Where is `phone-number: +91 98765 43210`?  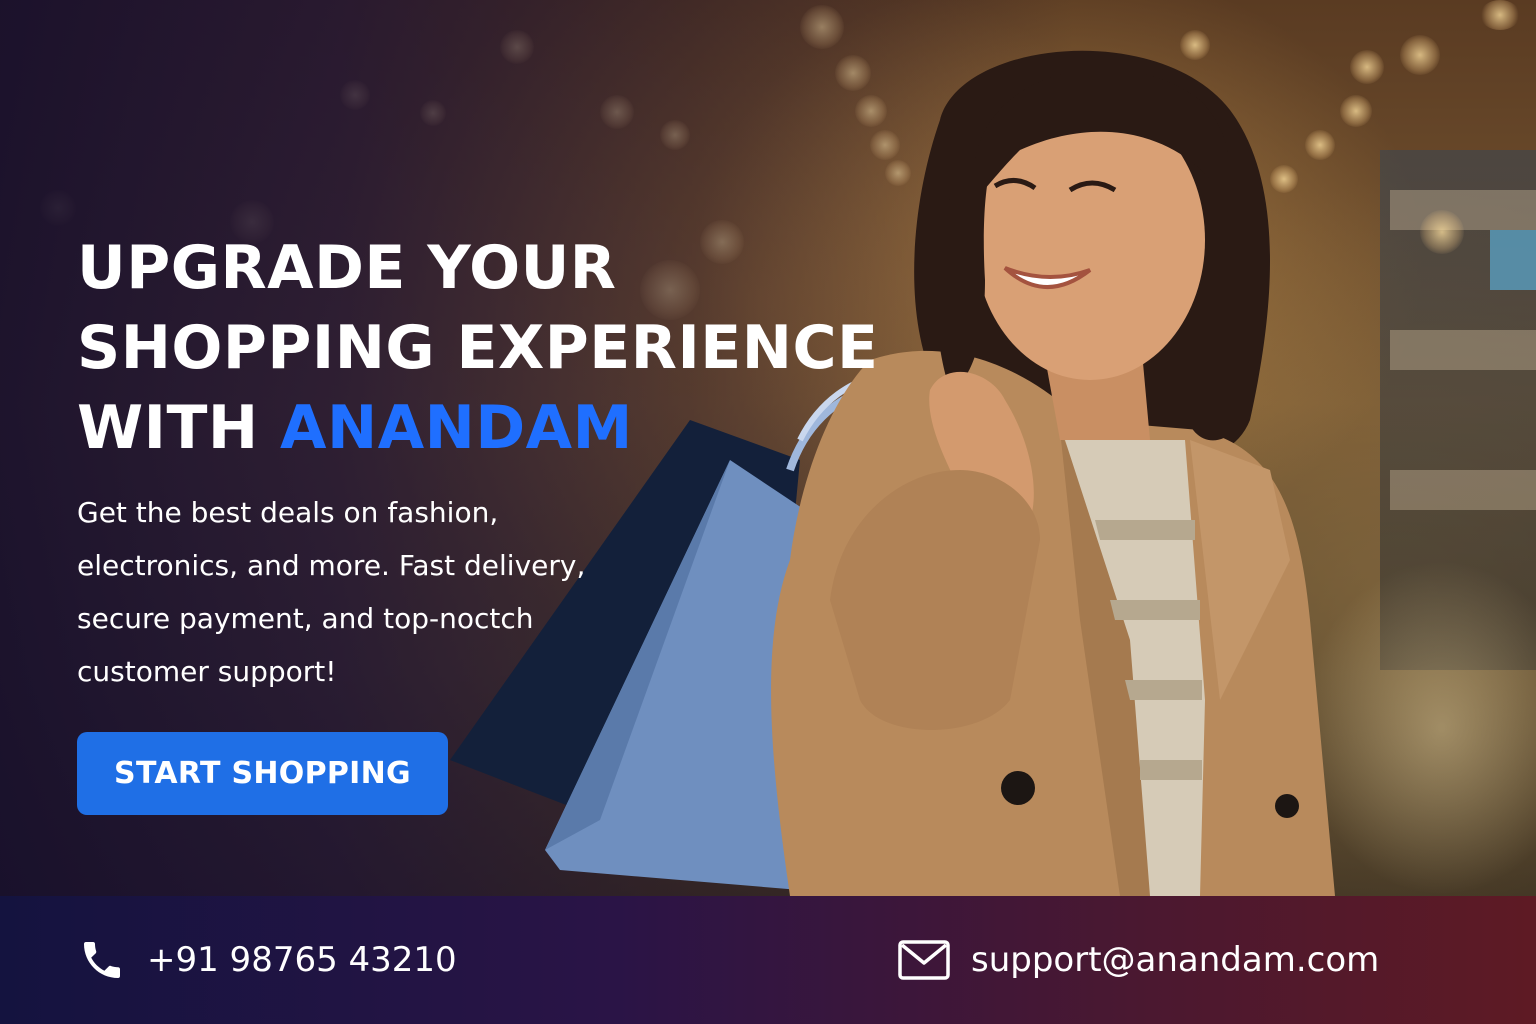
phone-number: +91 98765 43210 is located at coordinates (302, 960).